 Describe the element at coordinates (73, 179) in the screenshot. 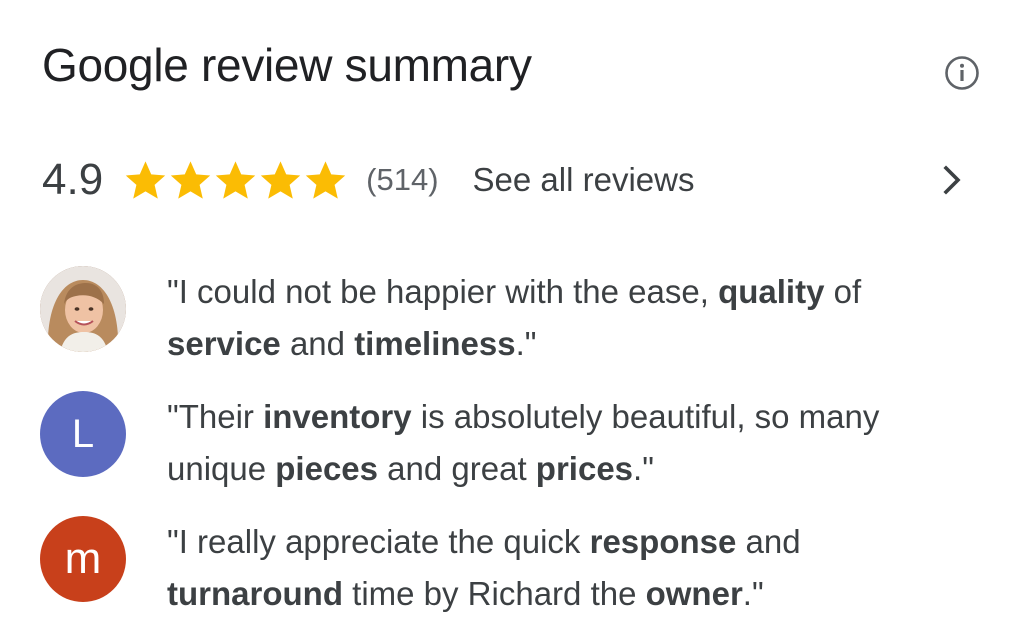

I see `rating-value: 4.9` at that location.